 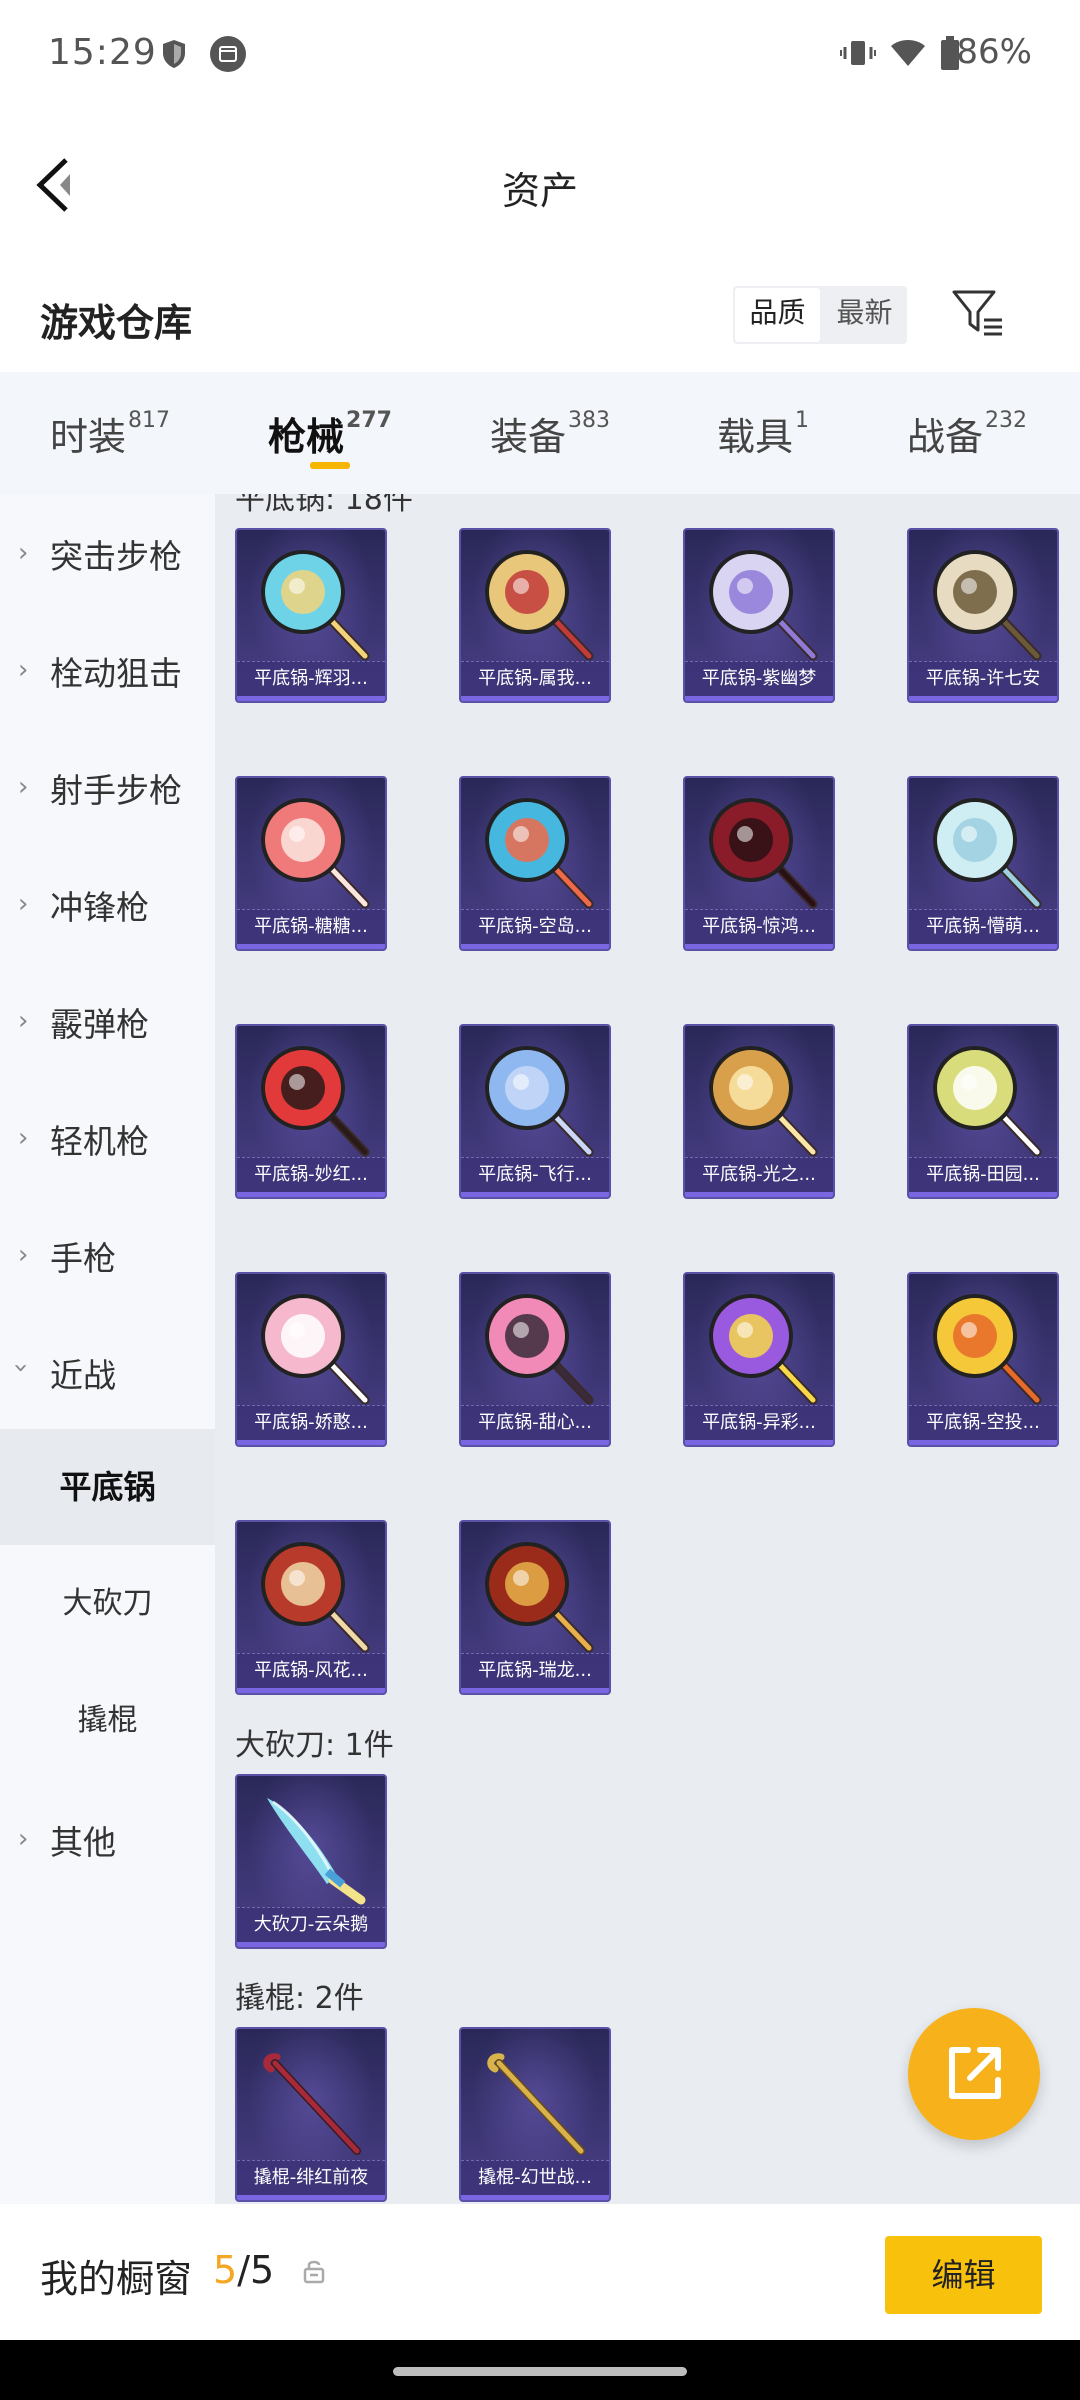 I want to click on home-gesture-bar, so click(x=540, y=2371).